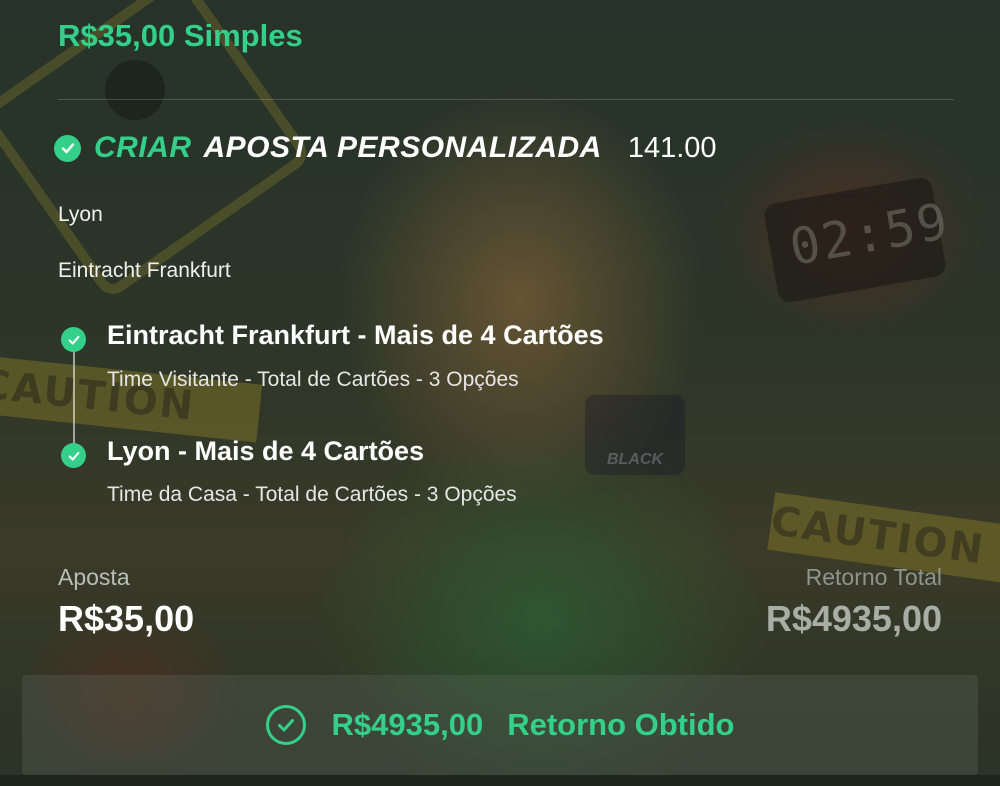 This screenshot has width=1000, height=786. Describe the element at coordinates (407, 724) in the screenshot. I see `return-obtained-amount: R$4935,00` at that location.